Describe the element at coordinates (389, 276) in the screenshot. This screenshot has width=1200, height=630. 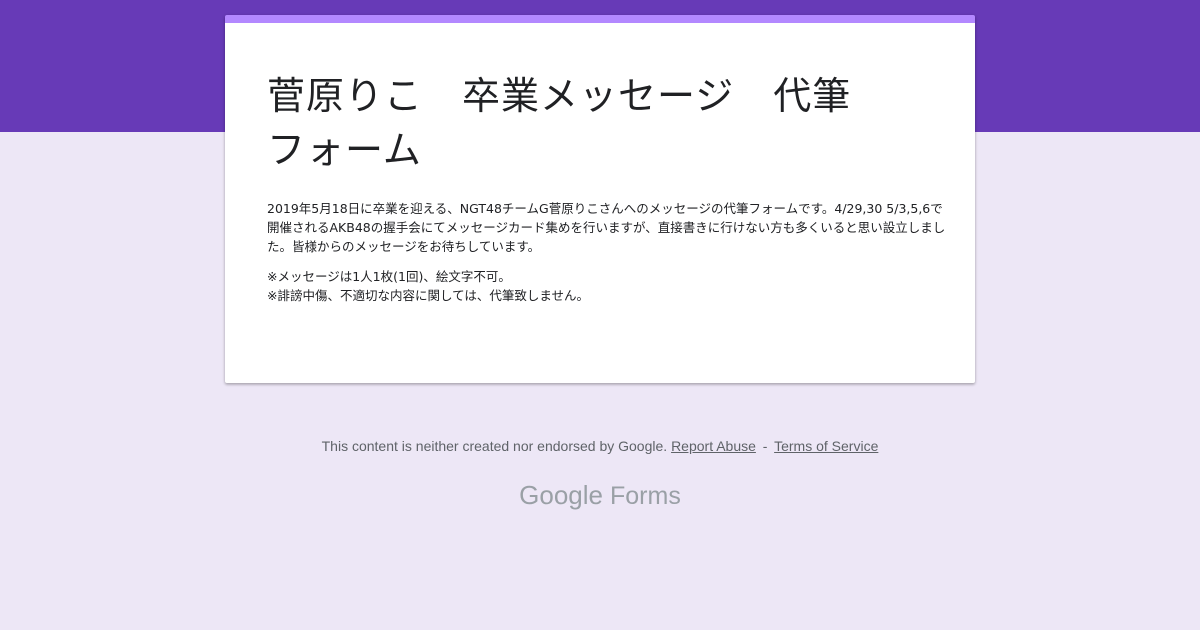
I see `description-rule-one-message: ※メッセージは1人1枚(1回)、絵文字不可。` at that location.